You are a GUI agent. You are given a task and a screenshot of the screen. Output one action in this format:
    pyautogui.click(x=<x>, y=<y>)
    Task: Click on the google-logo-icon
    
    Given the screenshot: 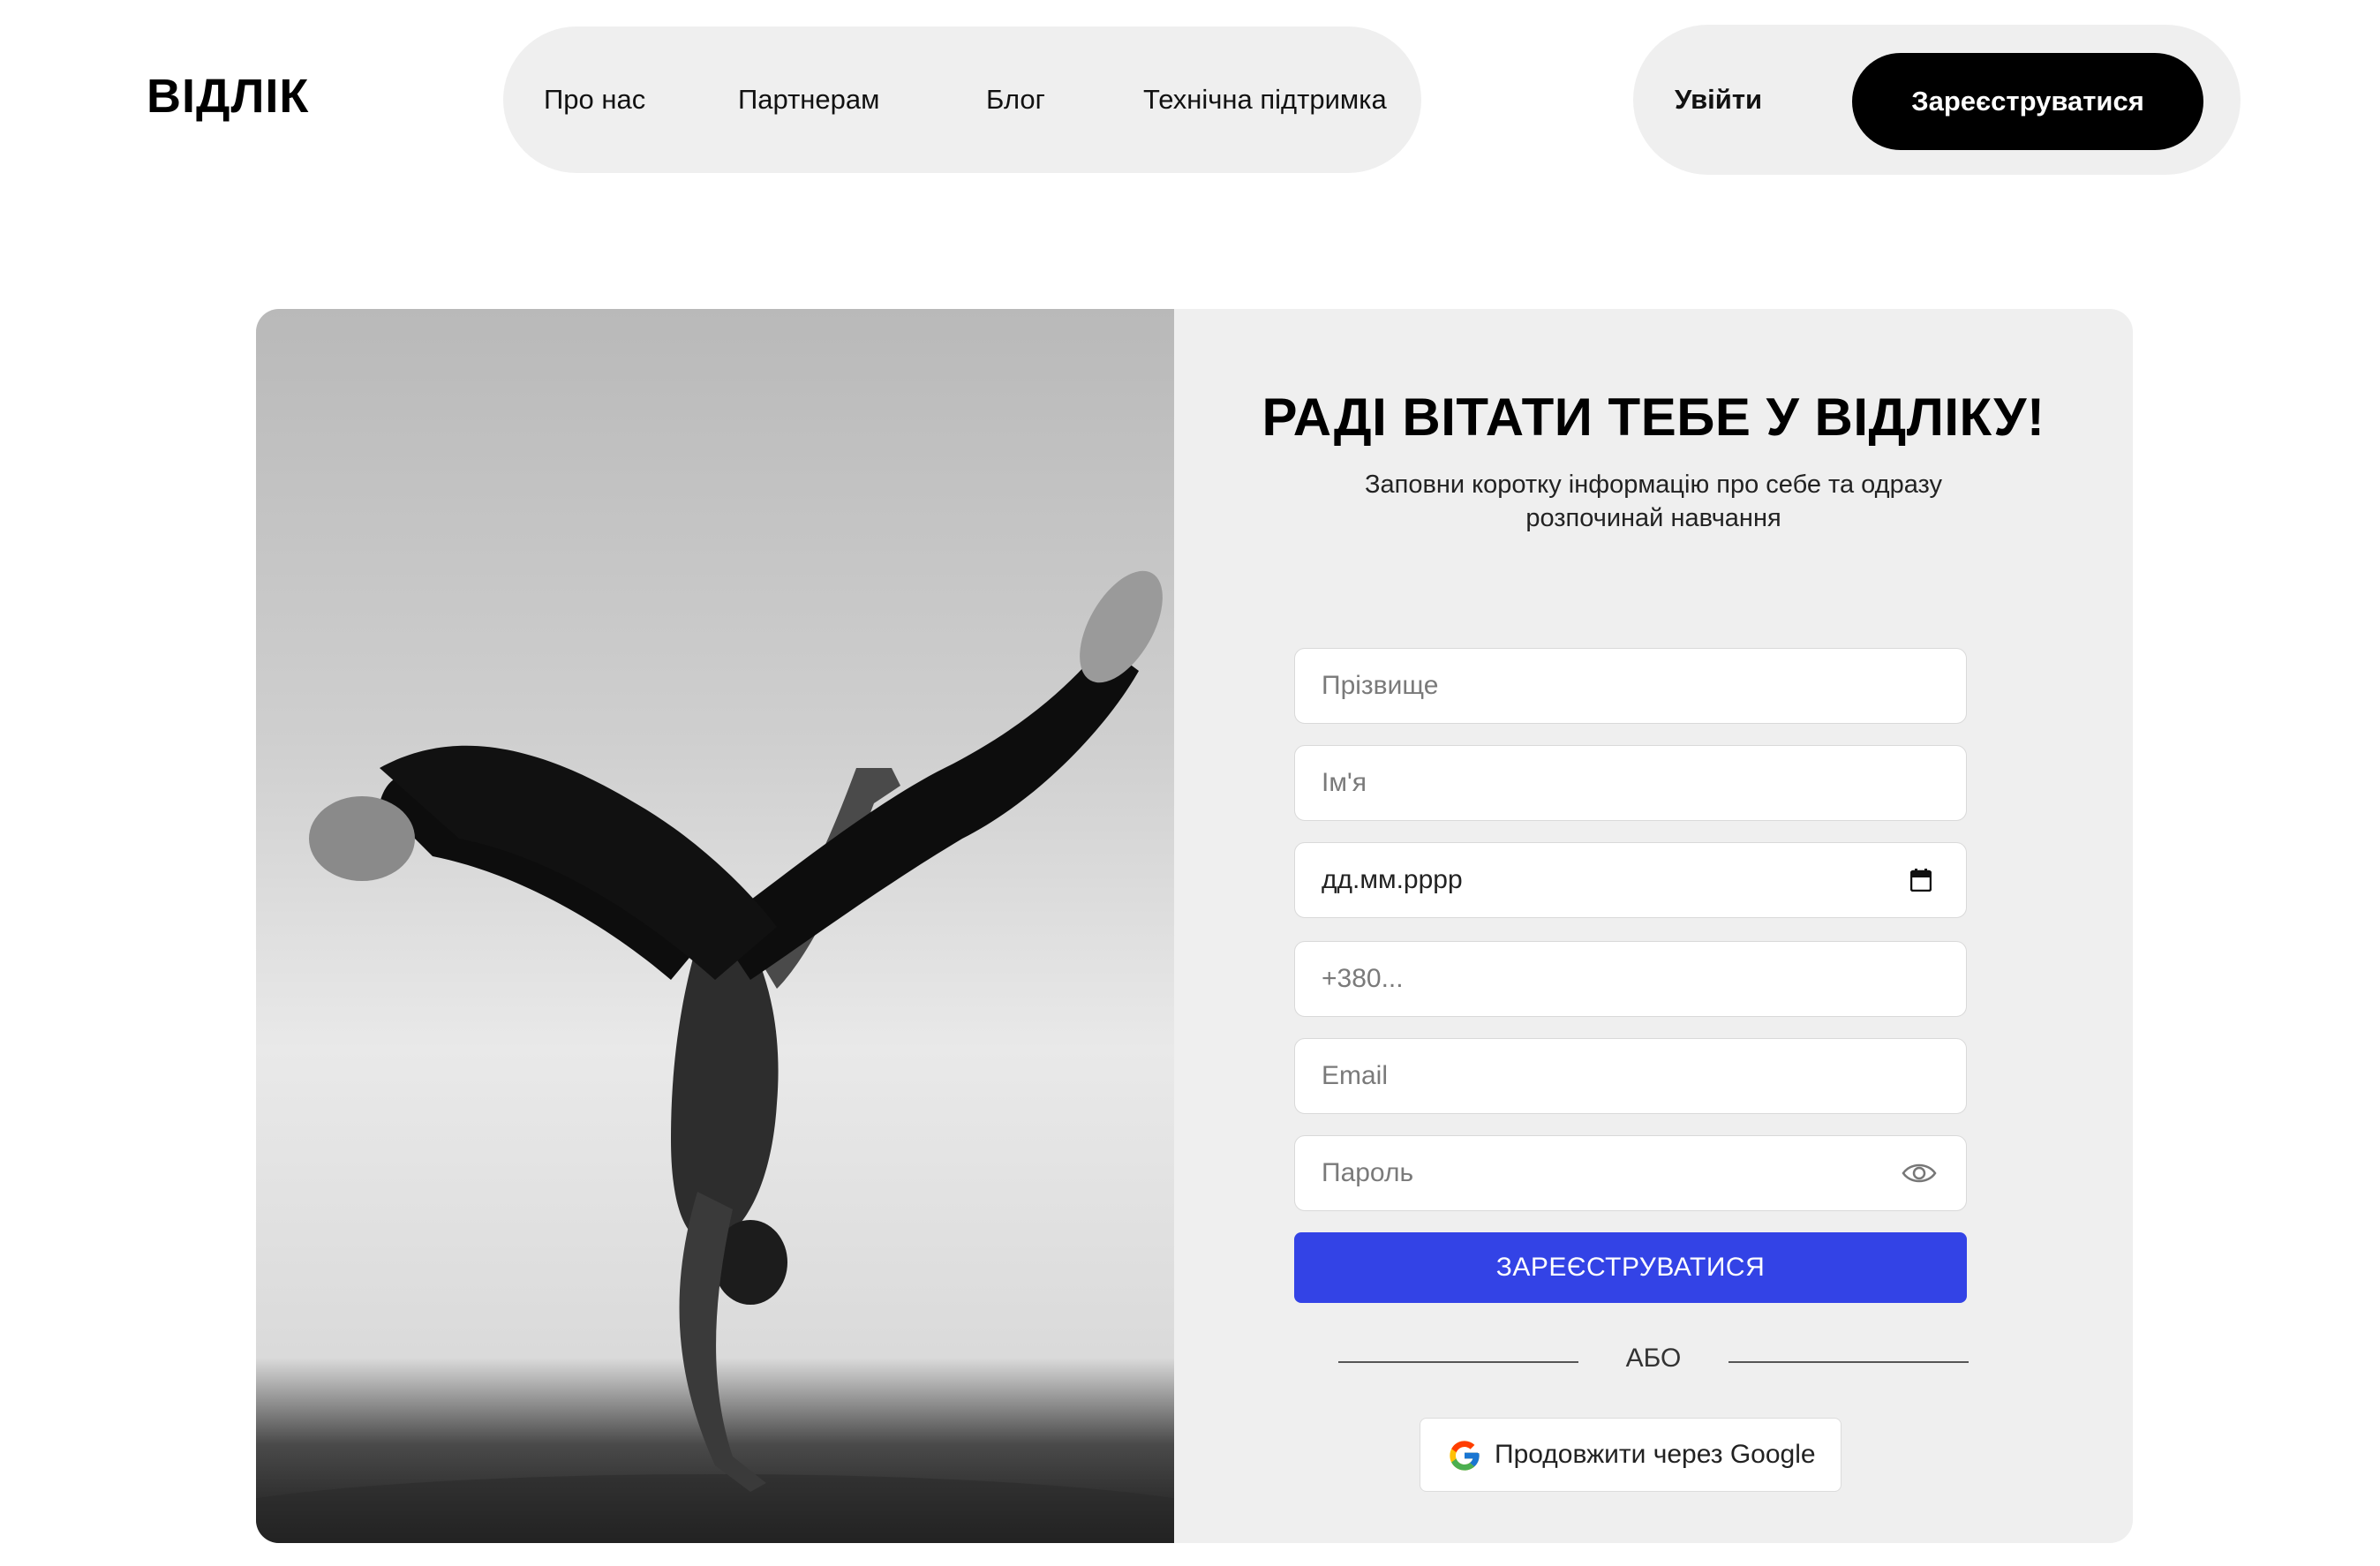 What is the action you would take?
    pyautogui.click(x=1465, y=1456)
    